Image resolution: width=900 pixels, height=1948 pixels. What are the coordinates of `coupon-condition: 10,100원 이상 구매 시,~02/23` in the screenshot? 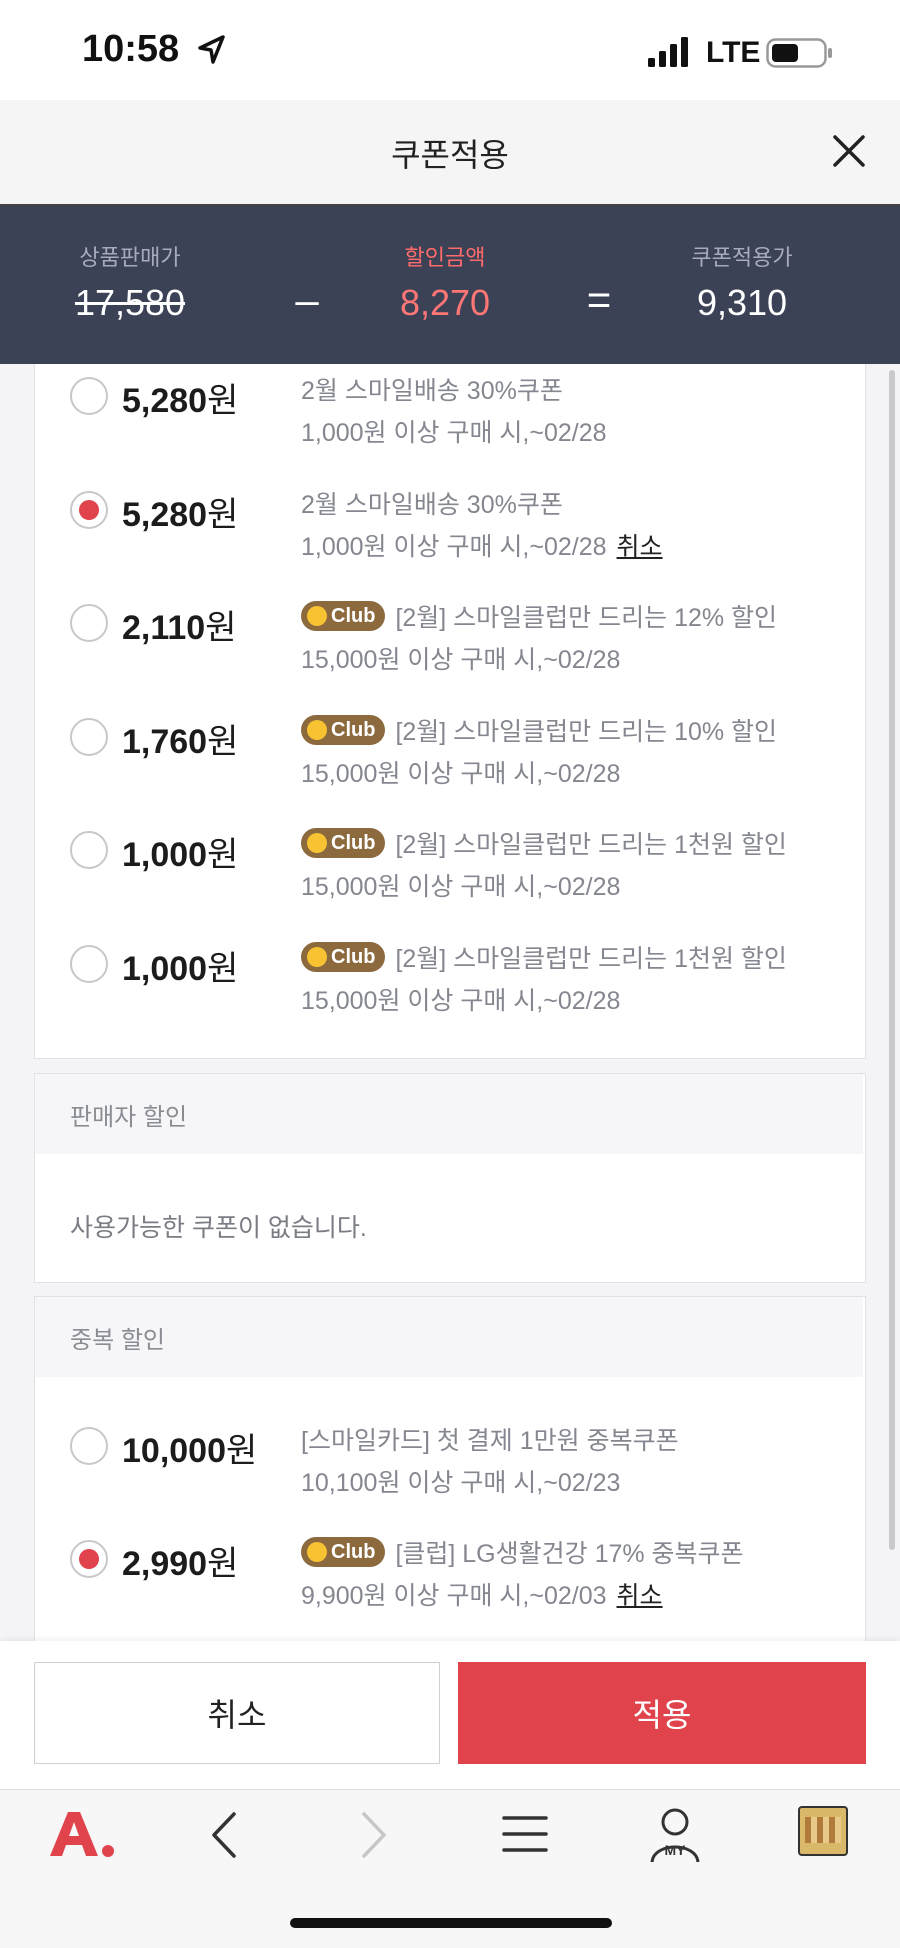 It's located at (460, 1481).